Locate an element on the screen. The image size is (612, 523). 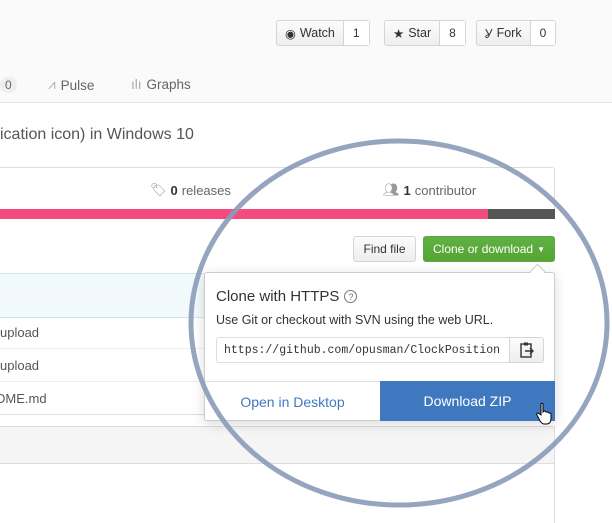
contributors-link: 👥︎ 1 contributor is located at coordinates (429, 190).